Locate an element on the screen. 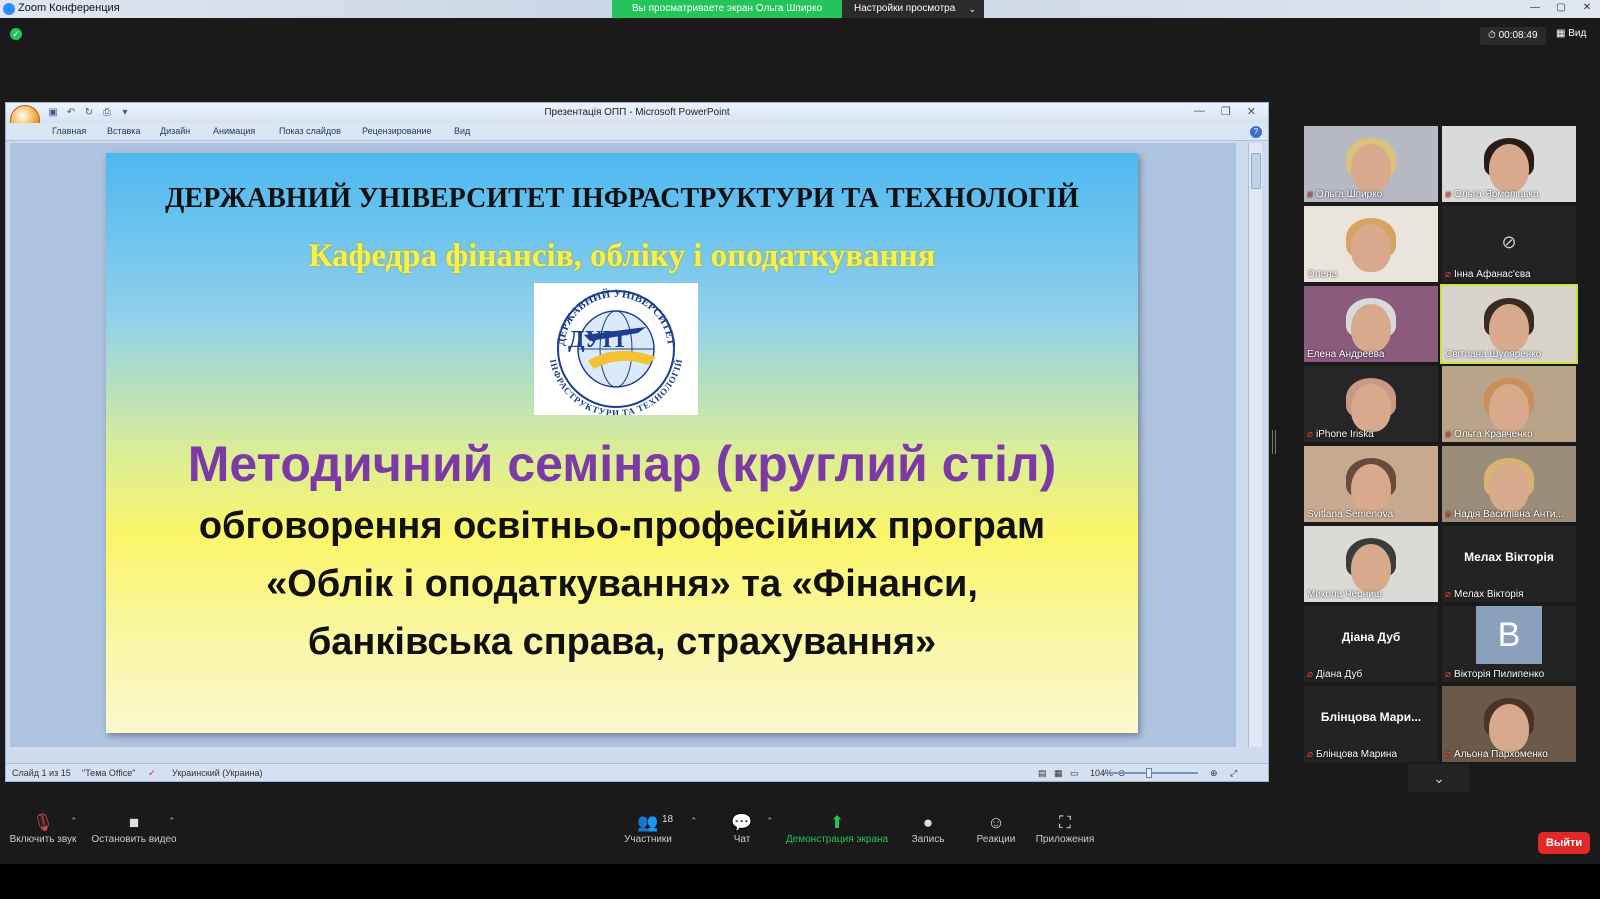 The image size is (1600, 899). status-language: Украинский (Украина) is located at coordinates (217, 773).